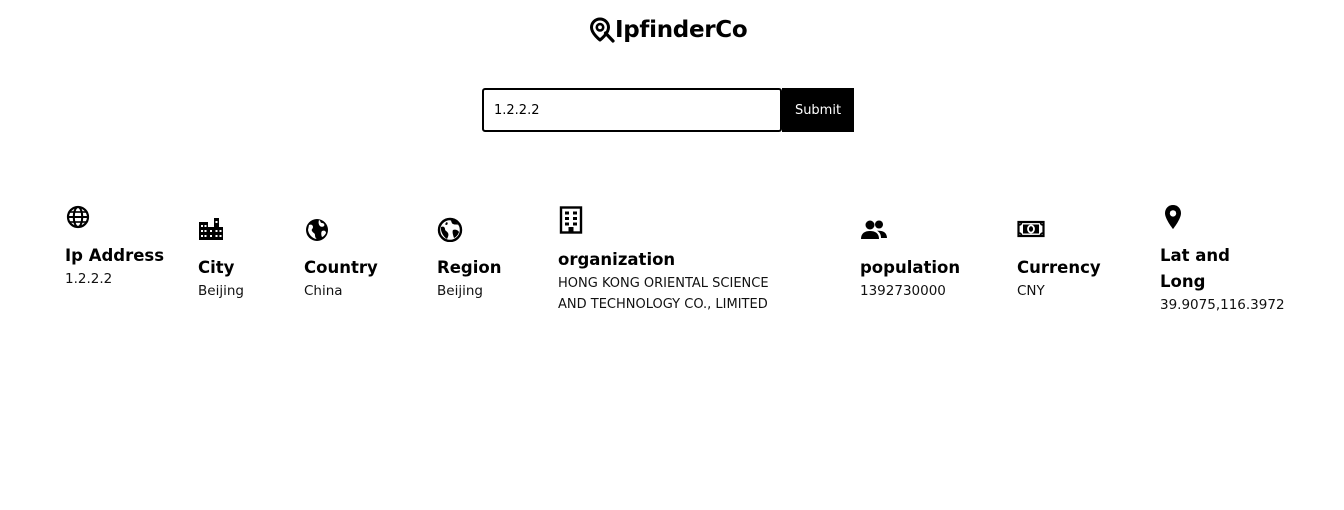 The width and height of the screenshot is (1344, 510). I want to click on brand-name: IpfinderCo, so click(681, 30).